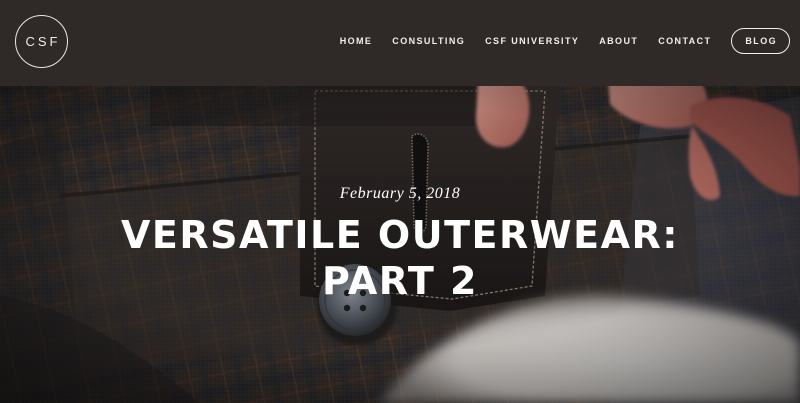  Describe the element at coordinates (532, 41) in the screenshot. I see `nav-csf-university: CSF UNIVERSITY` at that location.